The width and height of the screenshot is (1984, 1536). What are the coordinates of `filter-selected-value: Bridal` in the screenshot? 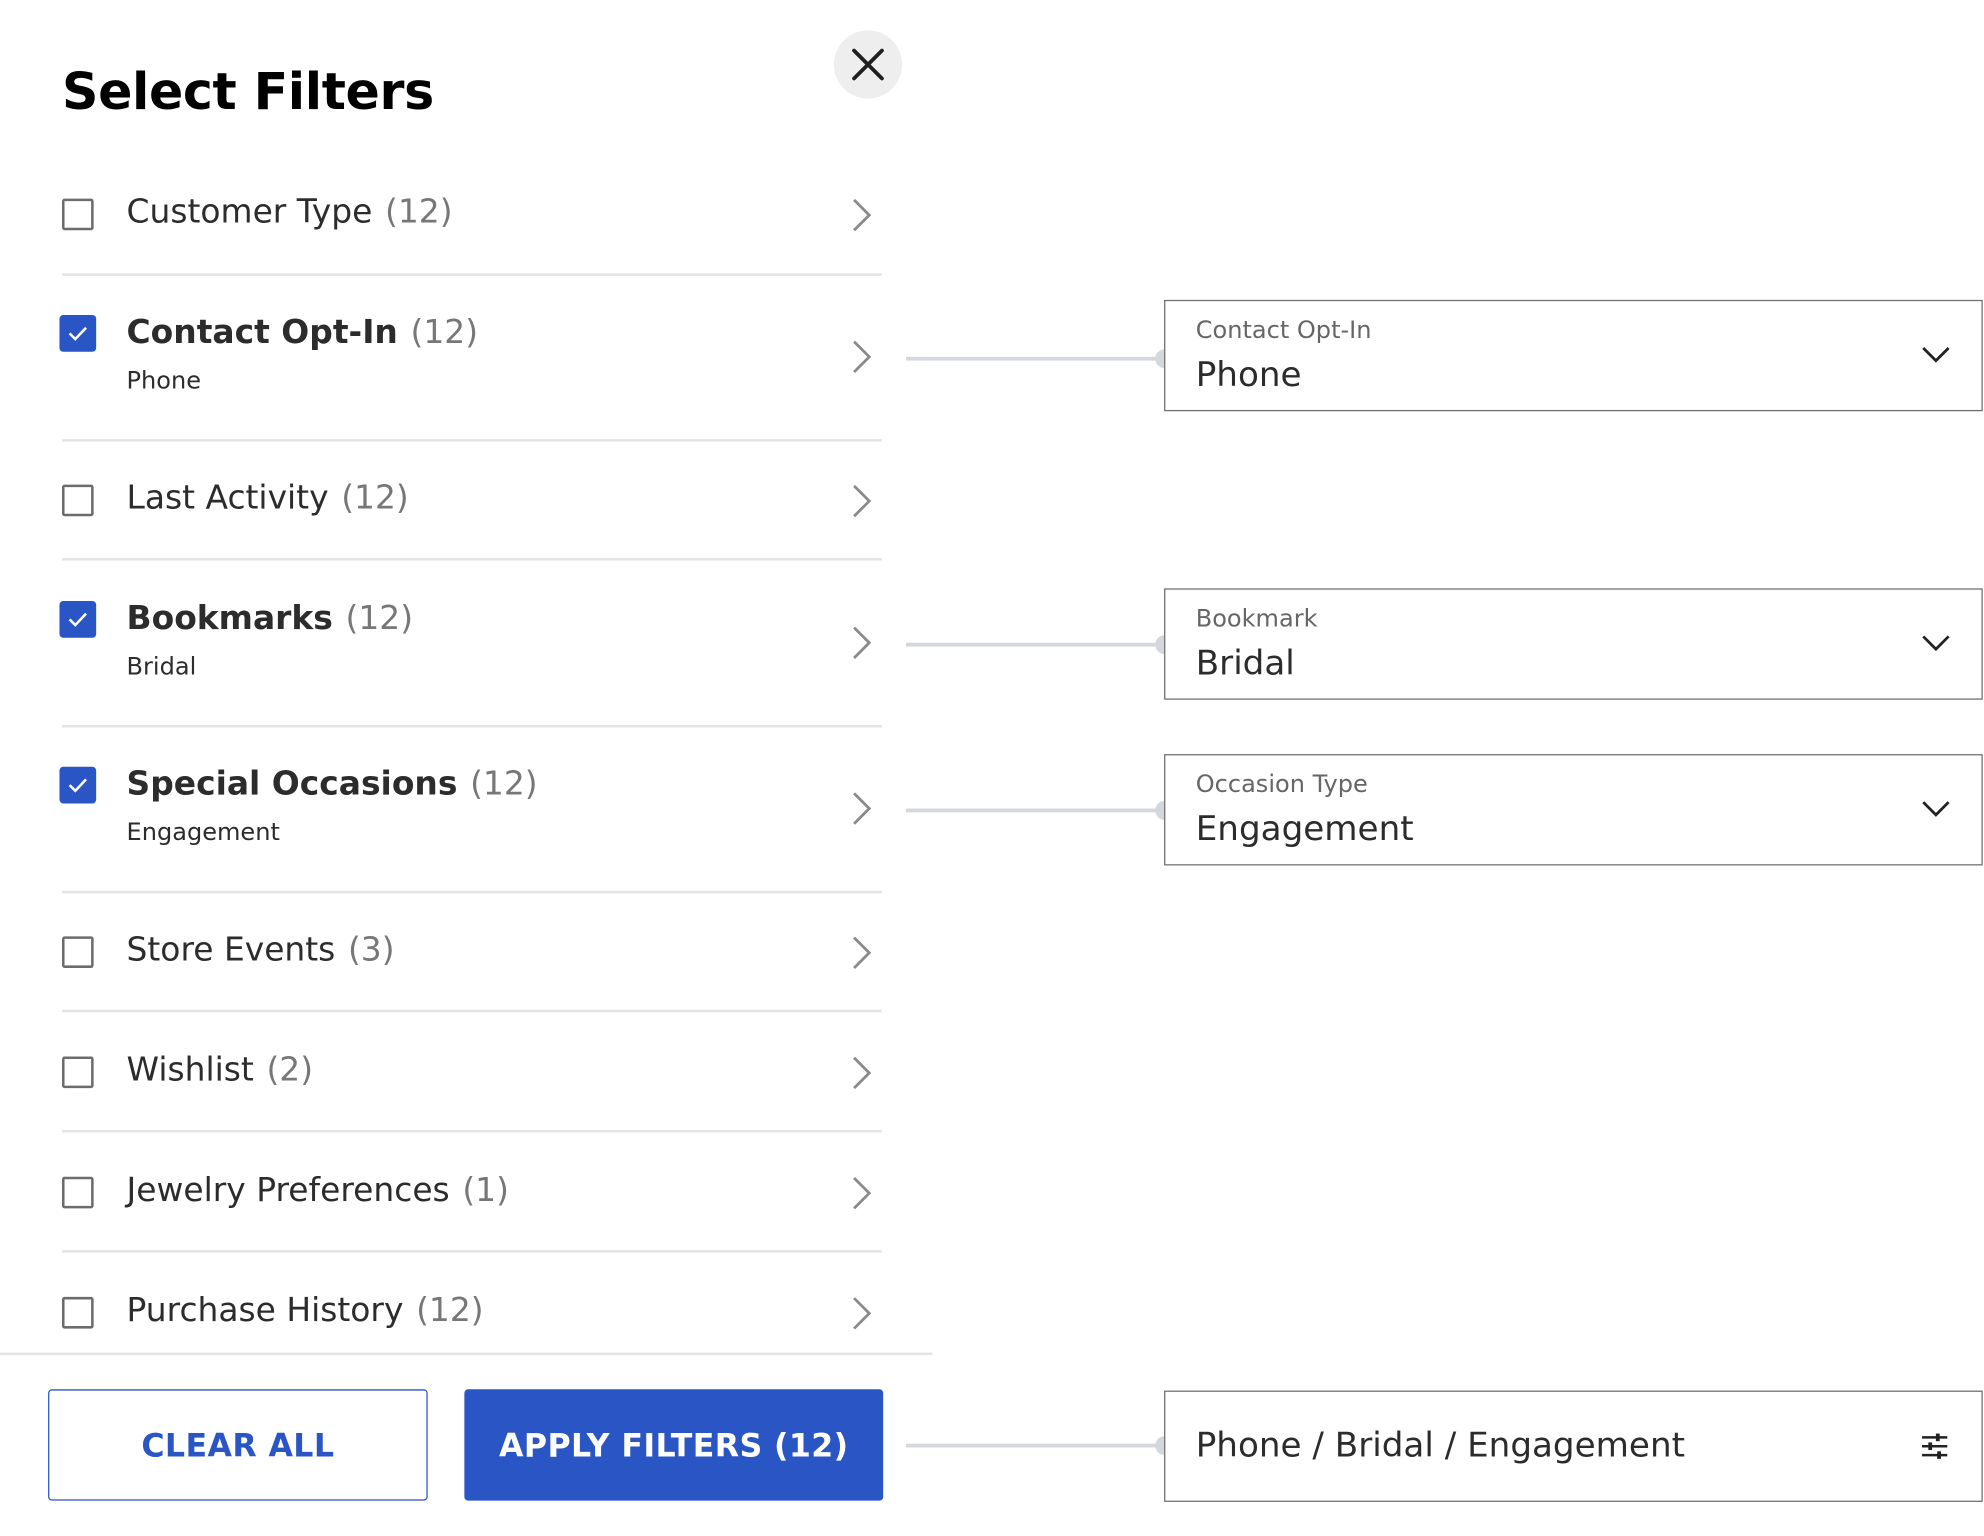 It's located at (161, 666).